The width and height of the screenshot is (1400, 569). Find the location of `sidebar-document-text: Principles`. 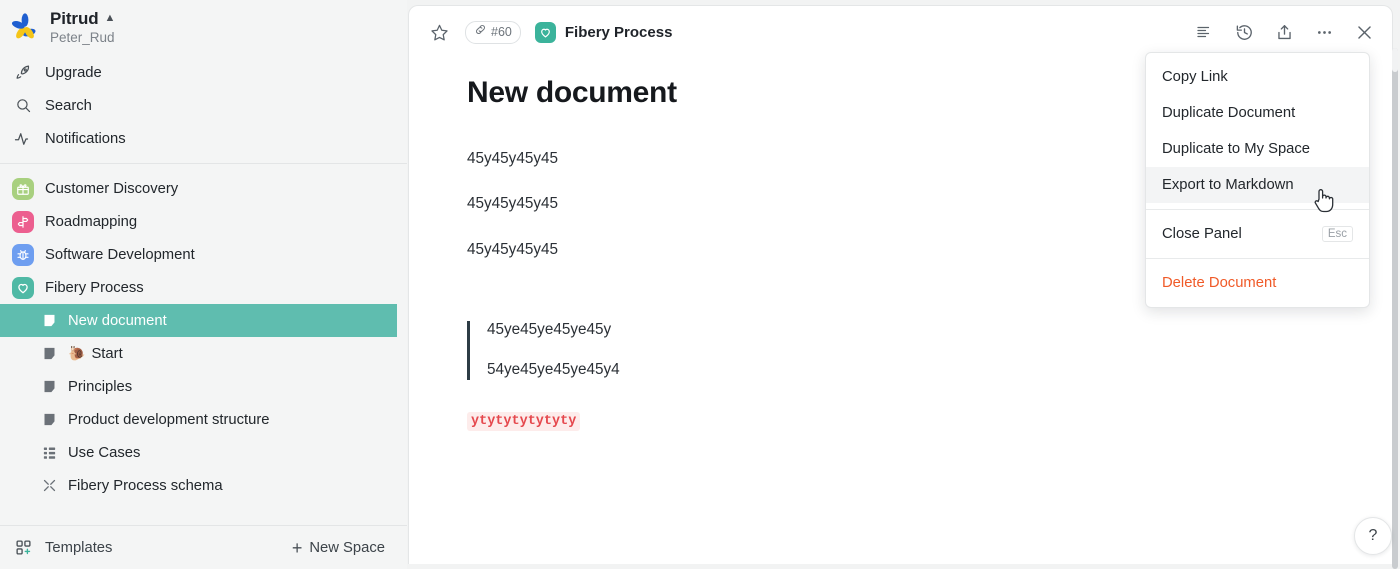

sidebar-document-text: Principles is located at coordinates (100, 386).